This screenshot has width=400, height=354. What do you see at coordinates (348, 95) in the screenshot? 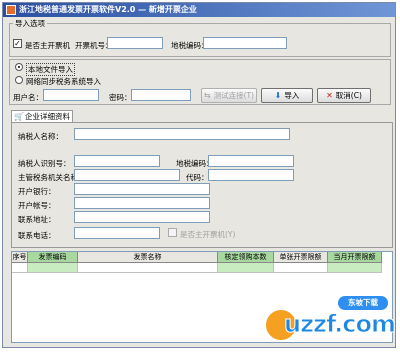
I see `cancel-label: 取消(C)` at bounding box center [348, 95].